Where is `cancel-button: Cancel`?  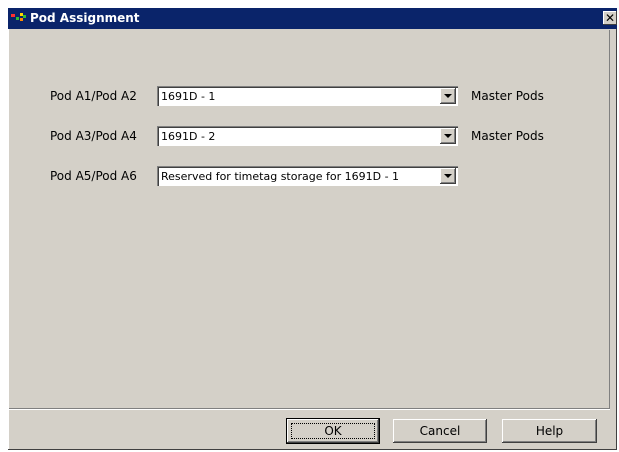
cancel-button: Cancel is located at coordinates (440, 431).